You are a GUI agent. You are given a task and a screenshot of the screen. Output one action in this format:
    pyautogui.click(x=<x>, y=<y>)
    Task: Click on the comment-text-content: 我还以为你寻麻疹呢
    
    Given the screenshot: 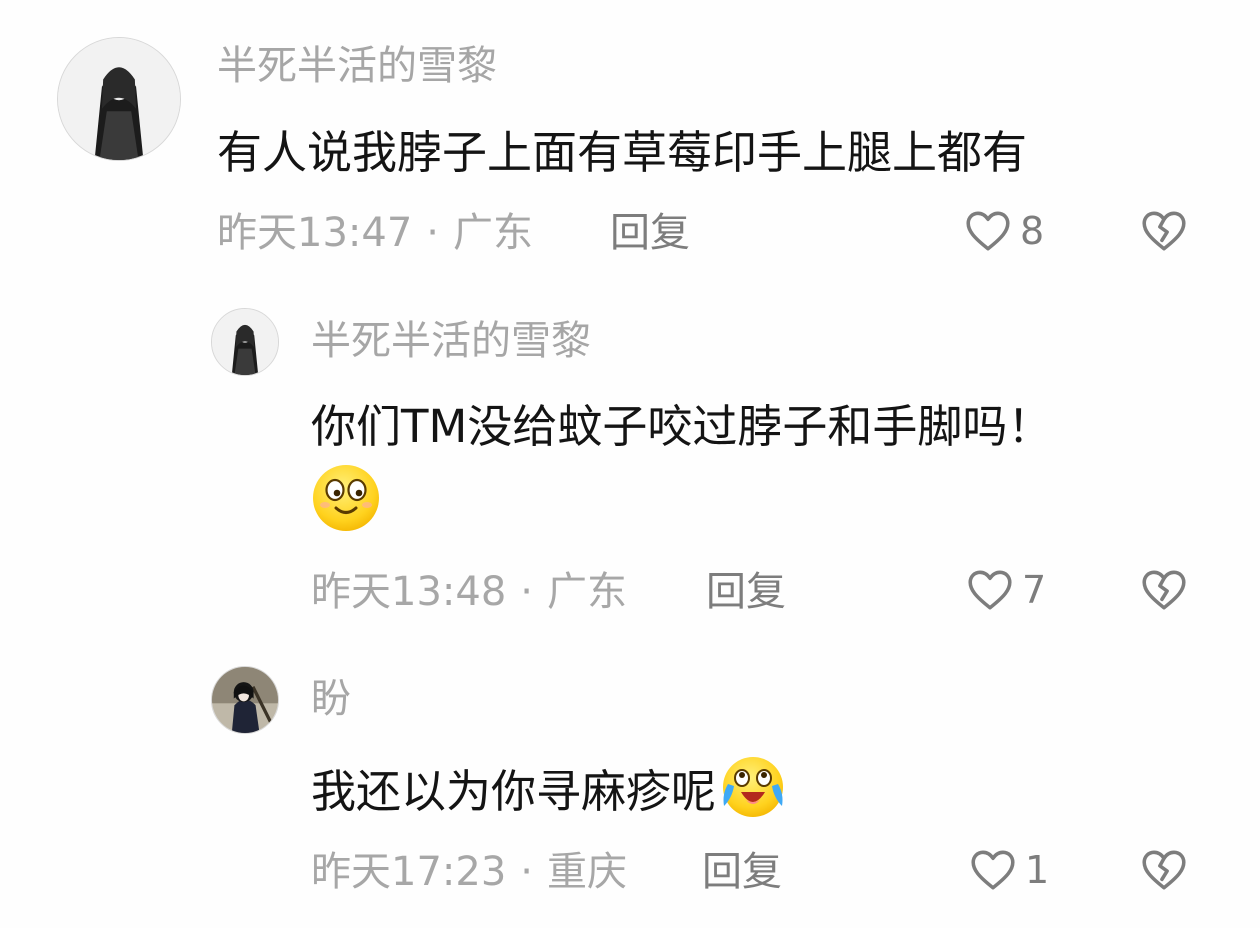 What is the action you would take?
    pyautogui.click(x=514, y=791)
    